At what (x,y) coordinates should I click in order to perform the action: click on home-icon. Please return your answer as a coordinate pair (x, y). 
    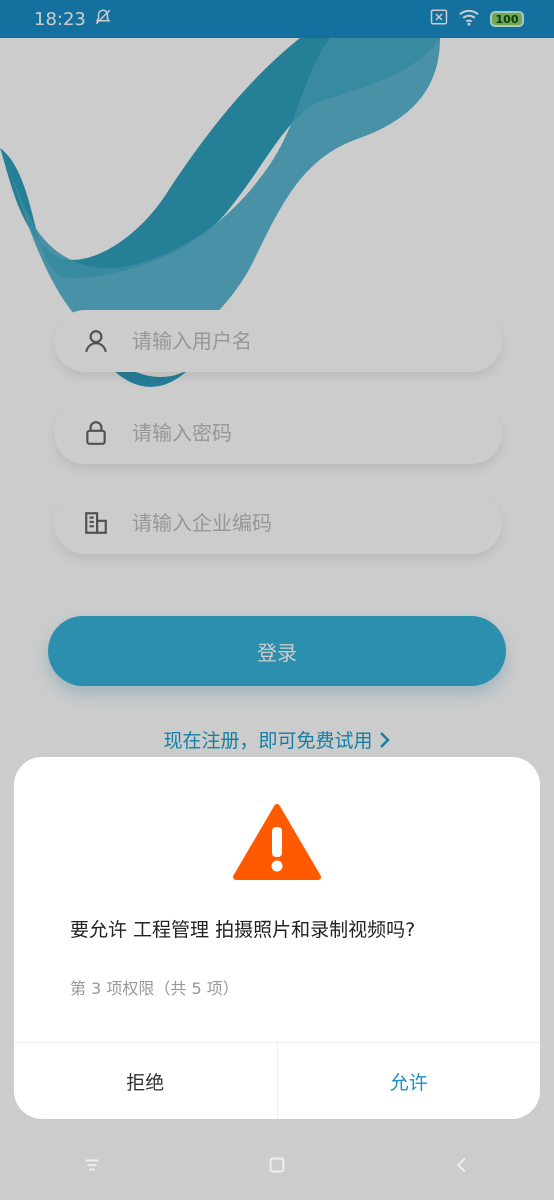
    Looking at the image, I should click on (277, 1165).